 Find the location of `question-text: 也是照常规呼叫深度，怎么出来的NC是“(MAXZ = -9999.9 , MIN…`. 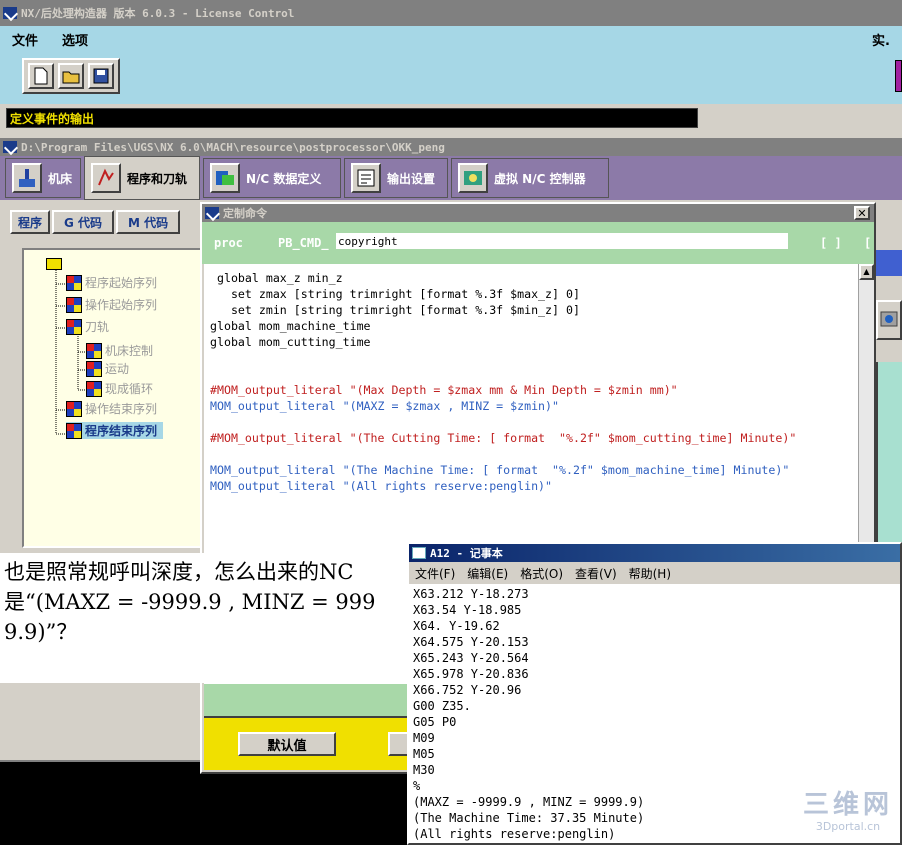

question-text: 也是照常规呼叫深度，怎么出来的NC是“(MAXZ = -9999.9 , MIN… is located at coordinates (190, 602).